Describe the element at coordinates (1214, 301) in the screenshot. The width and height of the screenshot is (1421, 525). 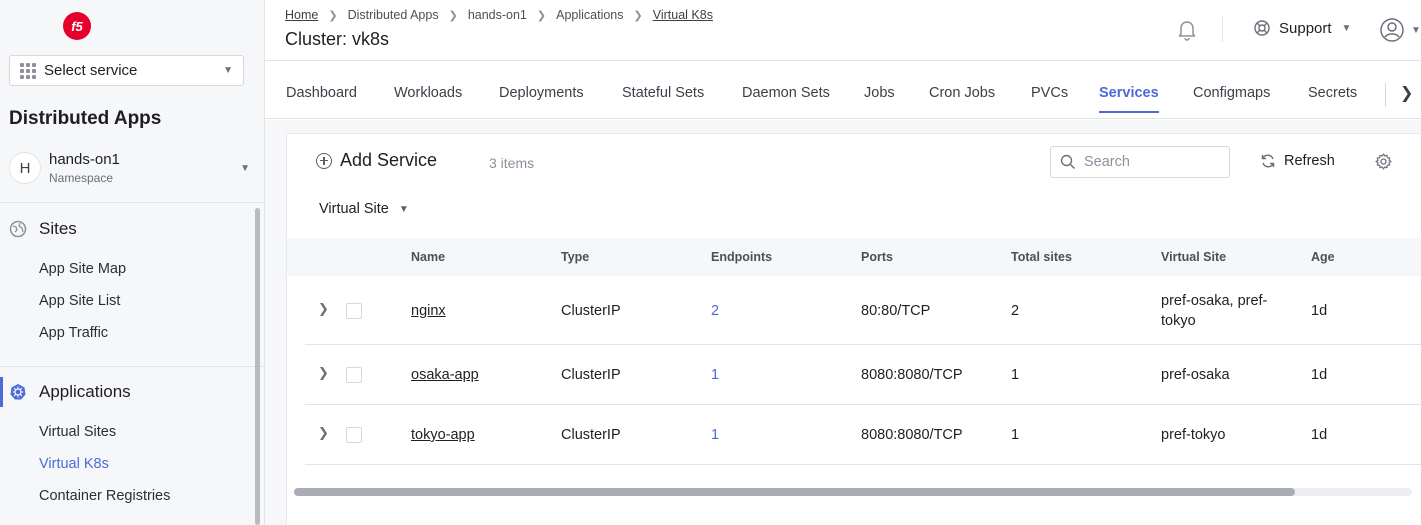
I see `virtual-site-line1: pref-osaka, pref-` at that location.